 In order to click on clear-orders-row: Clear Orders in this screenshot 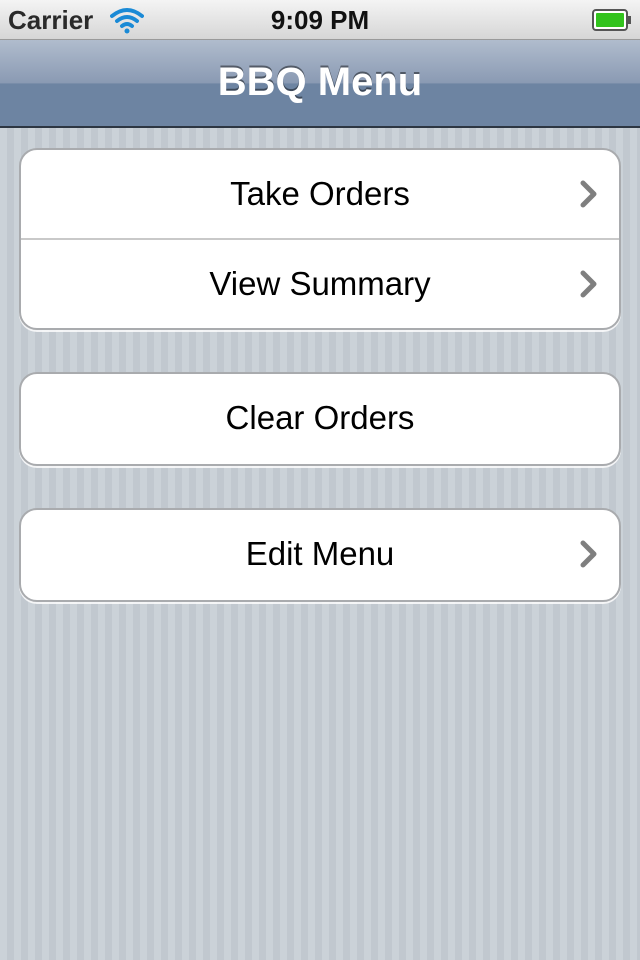, I will do `click(320, 418)`.